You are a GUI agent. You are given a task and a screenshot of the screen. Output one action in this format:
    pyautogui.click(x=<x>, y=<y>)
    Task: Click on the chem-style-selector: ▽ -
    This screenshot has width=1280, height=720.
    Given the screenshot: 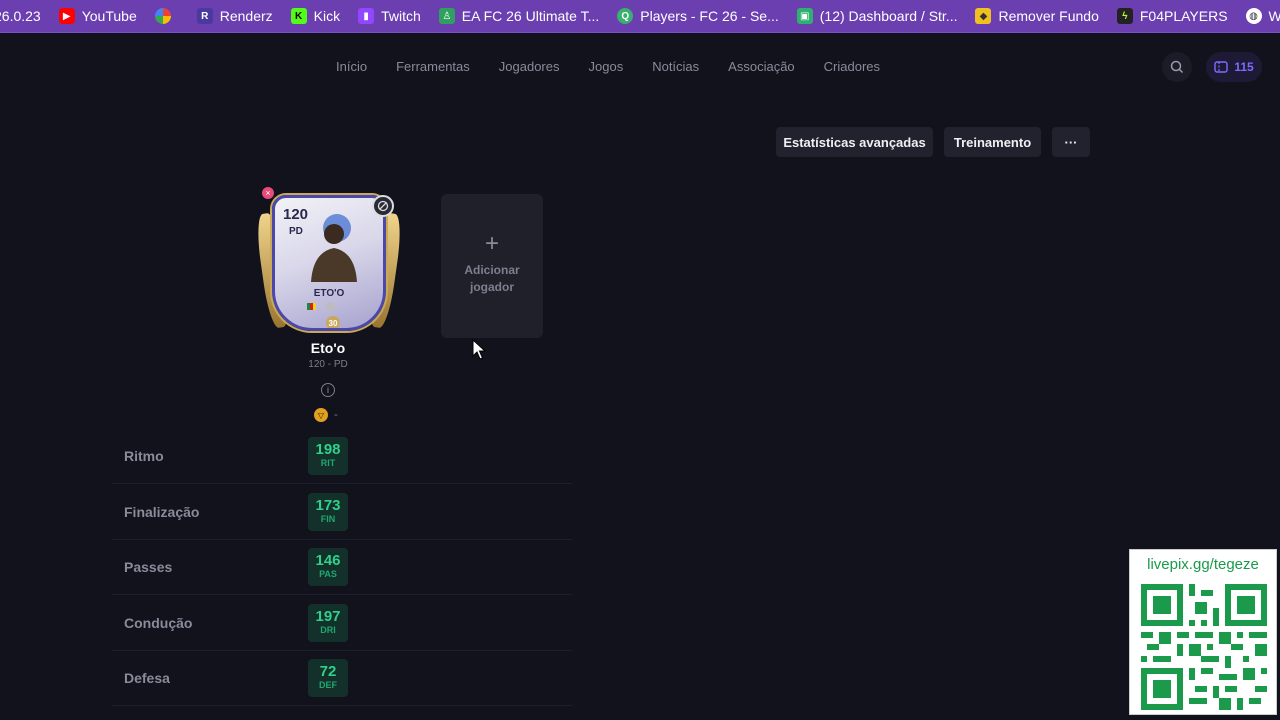 What is the action you would take?
    pyautogui.click(x=326, y=415)
    